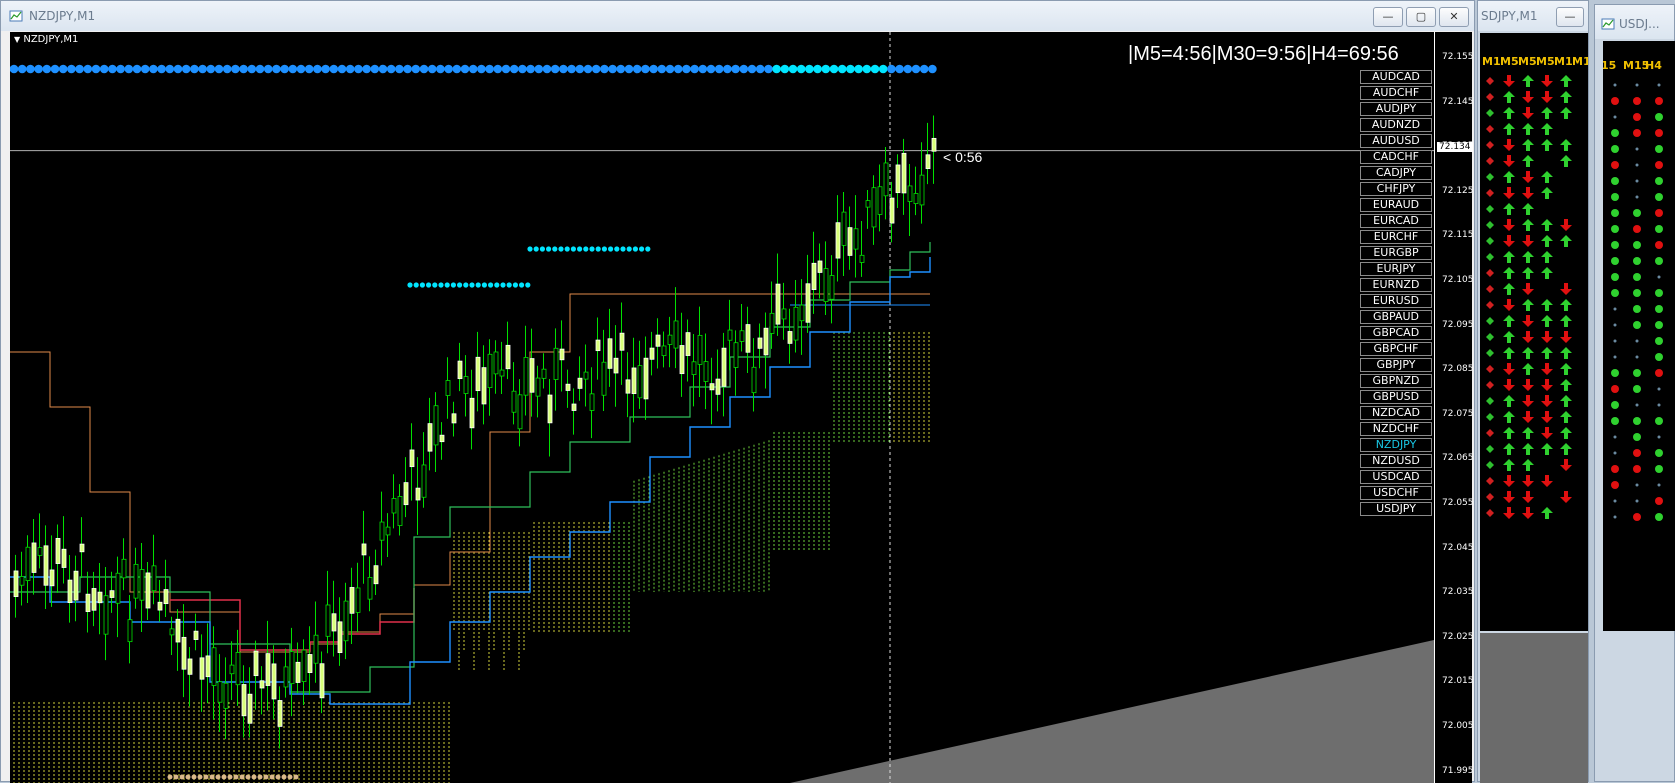 The width and height of the screenshot is (1675, 783). Describe the element at coordinates (1396, 205) in the screenshot. I see `symbol-button-euraud: EURAUD` at that location.